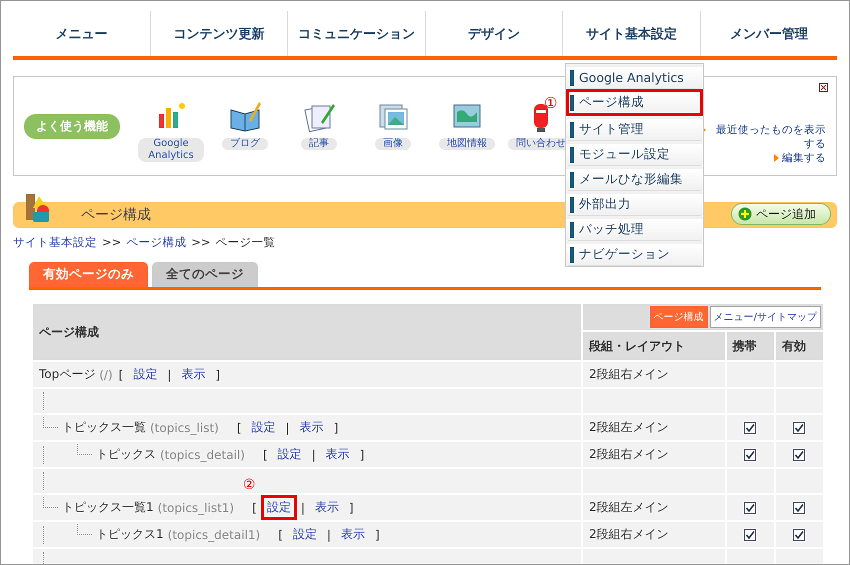 This screenshot has height=565, width=850. What do you see at coordinates (804, 158) in the screenshot?
I see `panel-link: 編集する` at bounding box center [804, 158].